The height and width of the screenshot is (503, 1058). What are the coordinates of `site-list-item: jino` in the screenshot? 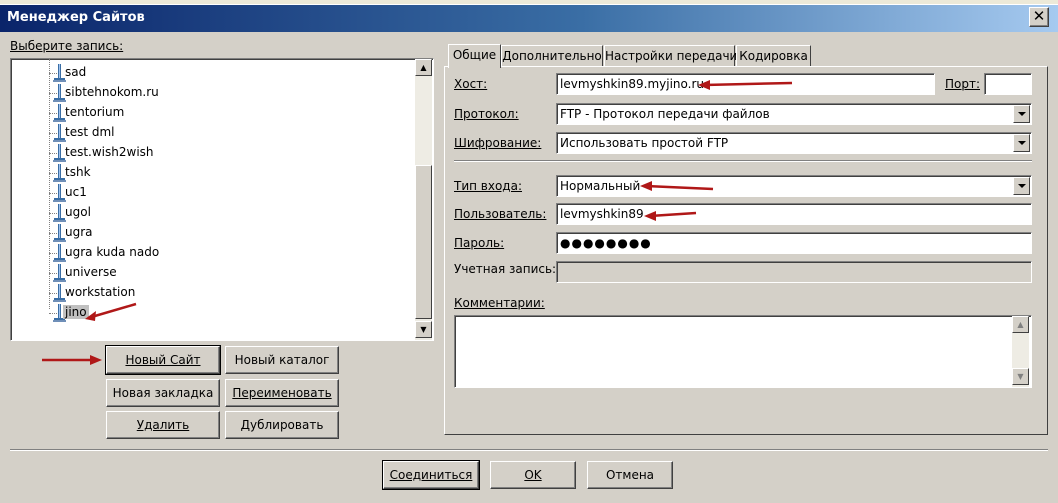 It's located at (213, 313).